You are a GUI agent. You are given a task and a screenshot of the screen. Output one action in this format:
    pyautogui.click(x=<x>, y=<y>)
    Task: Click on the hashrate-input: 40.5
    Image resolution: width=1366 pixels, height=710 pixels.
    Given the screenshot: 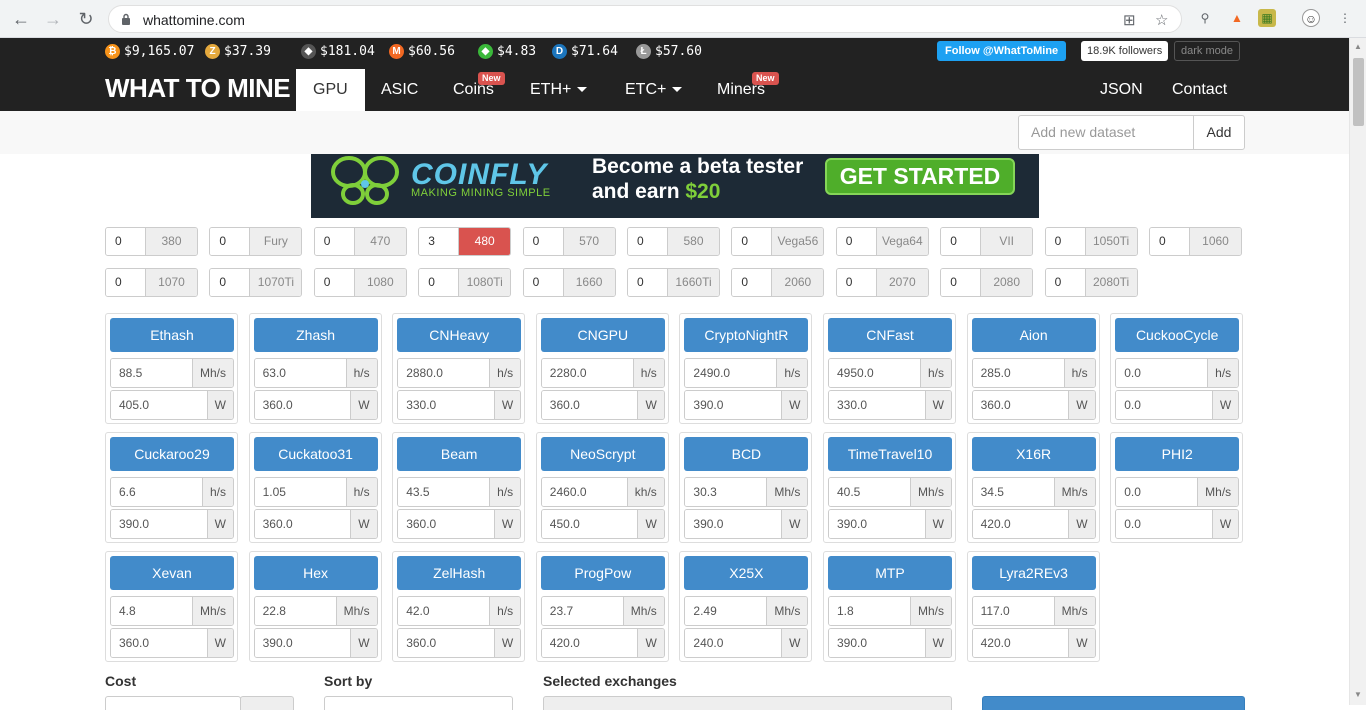 What is the action you would take?
    pyautogui.click(x=869, y=492)
    